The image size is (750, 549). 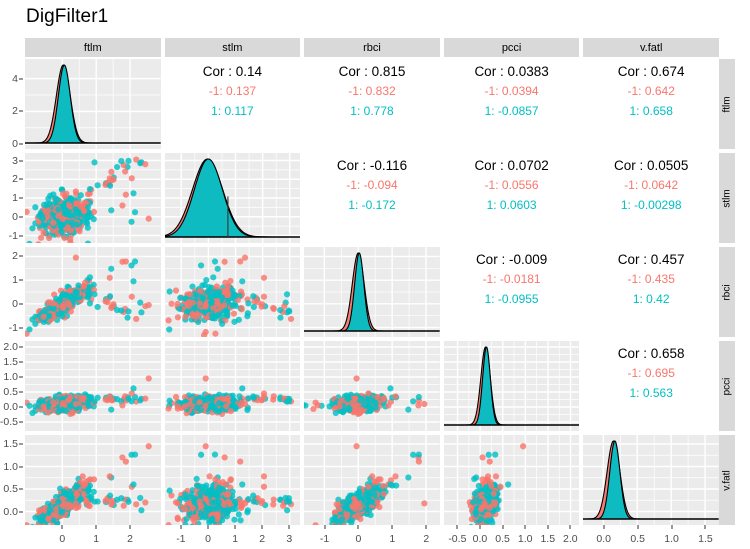 What do you see at coordinates (372, 91) in the screenshot?
I see `correlation-group-neg: -1: 0.832` at bounding box center [372, 91].